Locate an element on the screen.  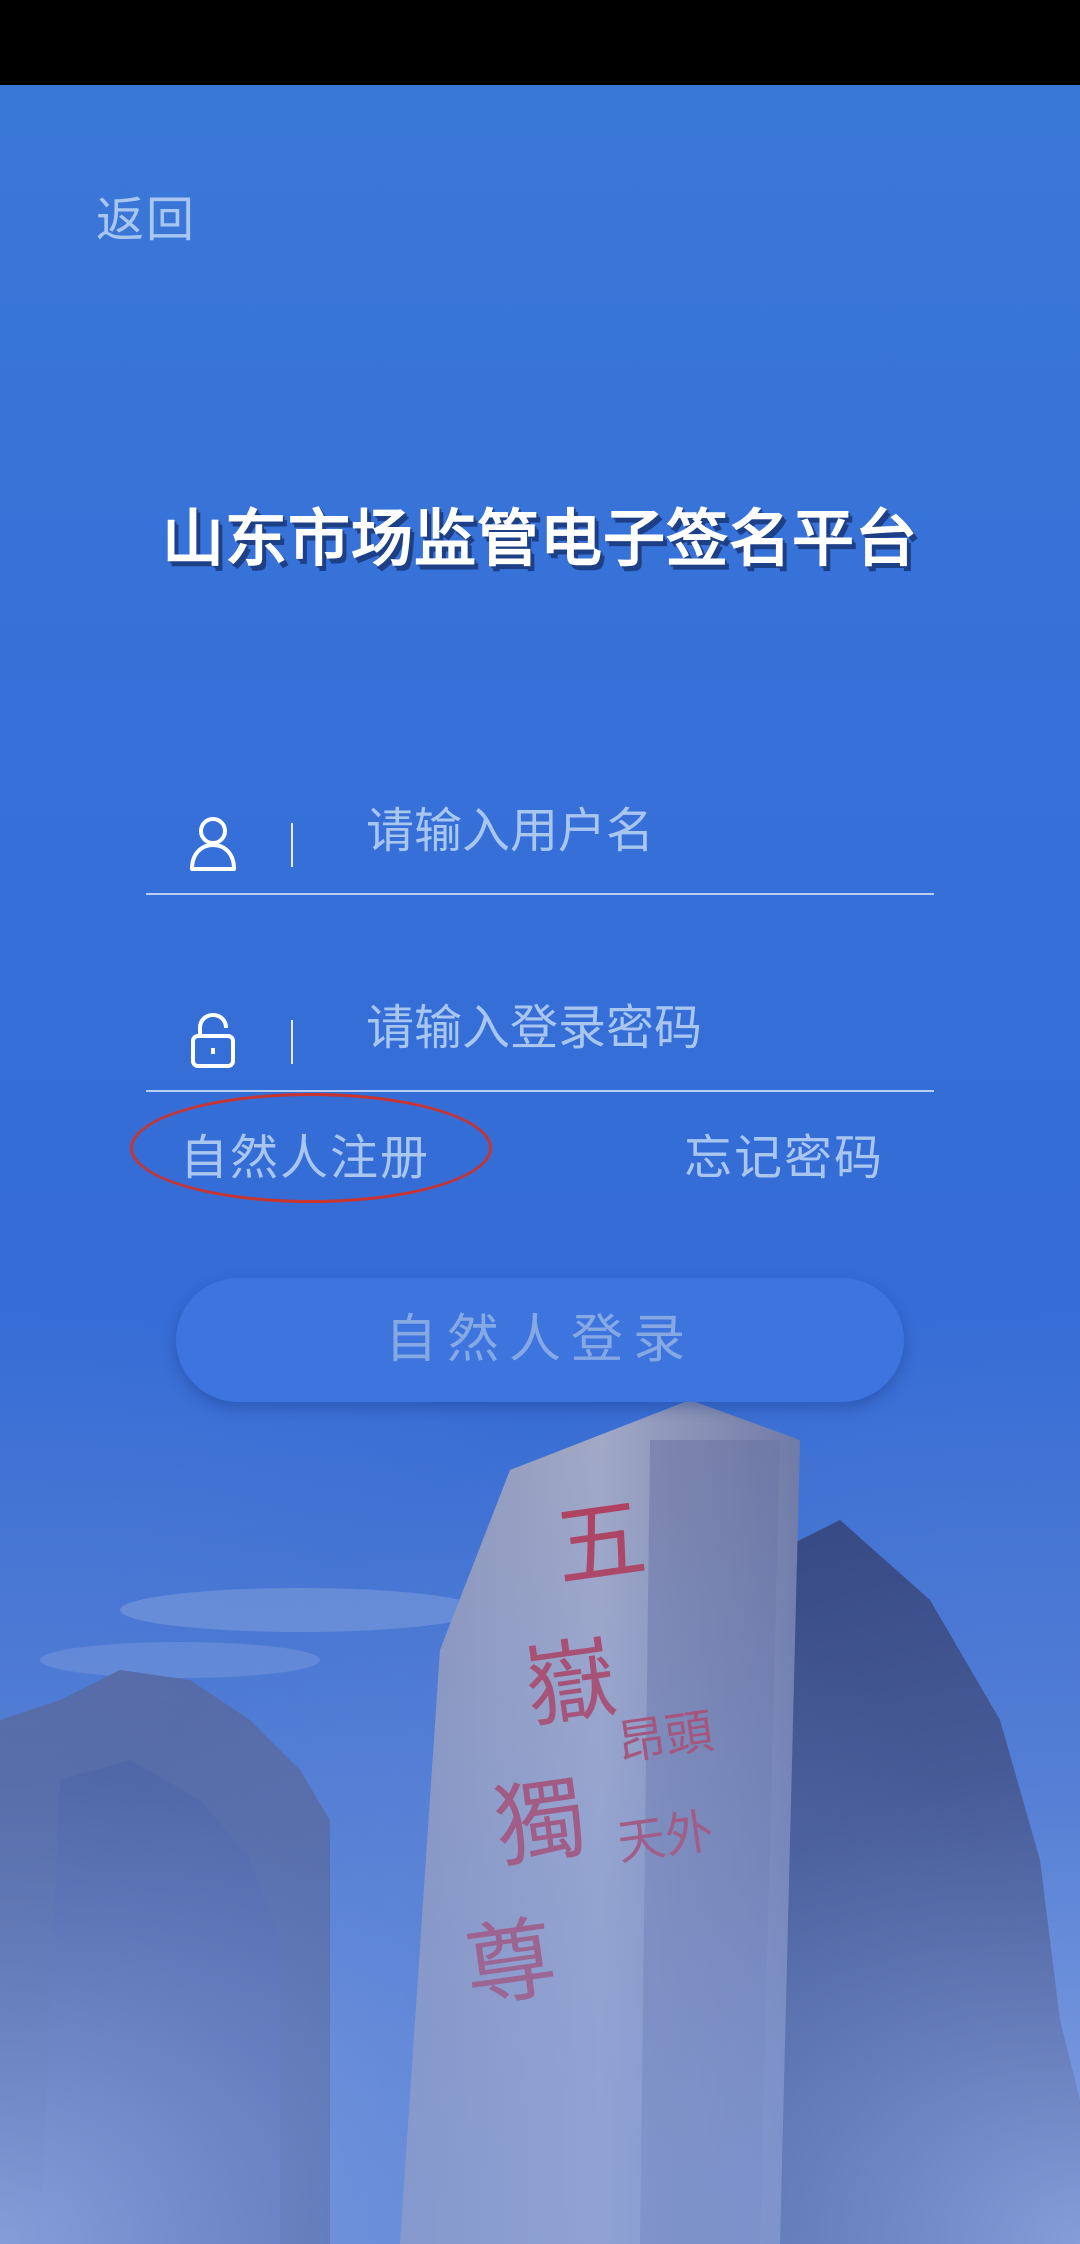
status-bar is located at coordinates (540, 42).